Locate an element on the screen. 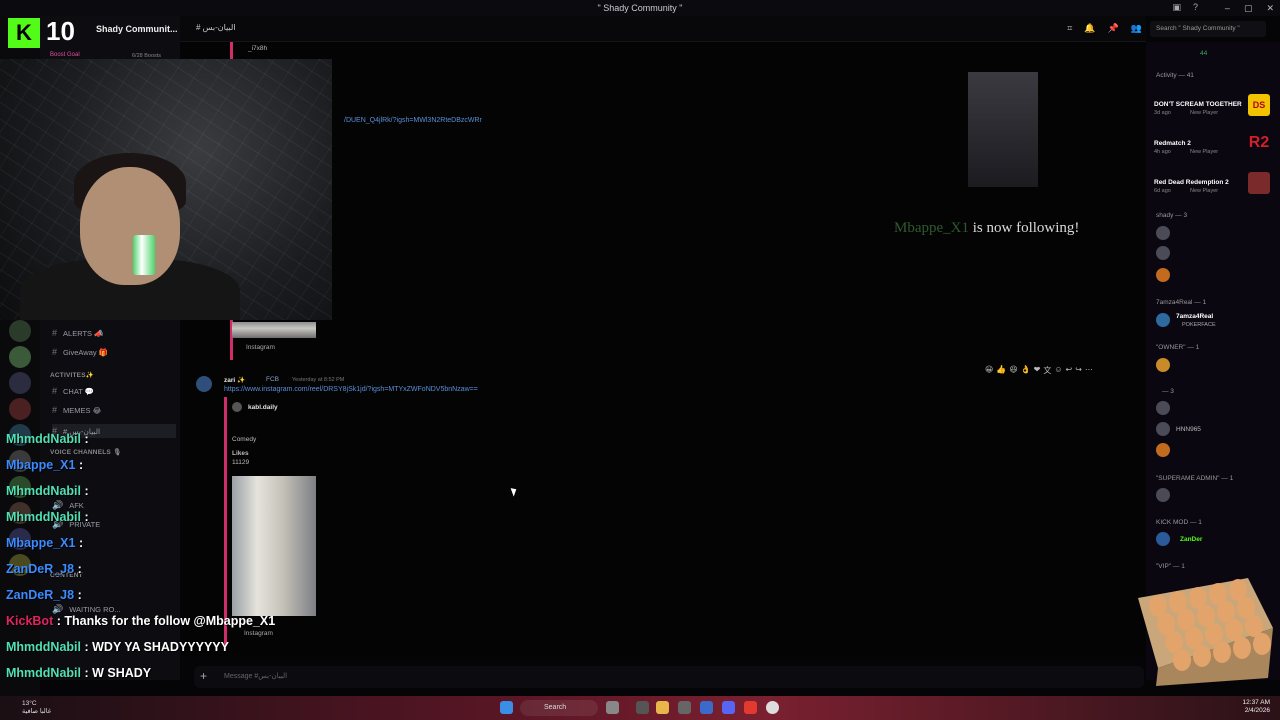 This screenshot has height=720, width=1280. message-author: zari ✨ is located at coordinates (234, 380).